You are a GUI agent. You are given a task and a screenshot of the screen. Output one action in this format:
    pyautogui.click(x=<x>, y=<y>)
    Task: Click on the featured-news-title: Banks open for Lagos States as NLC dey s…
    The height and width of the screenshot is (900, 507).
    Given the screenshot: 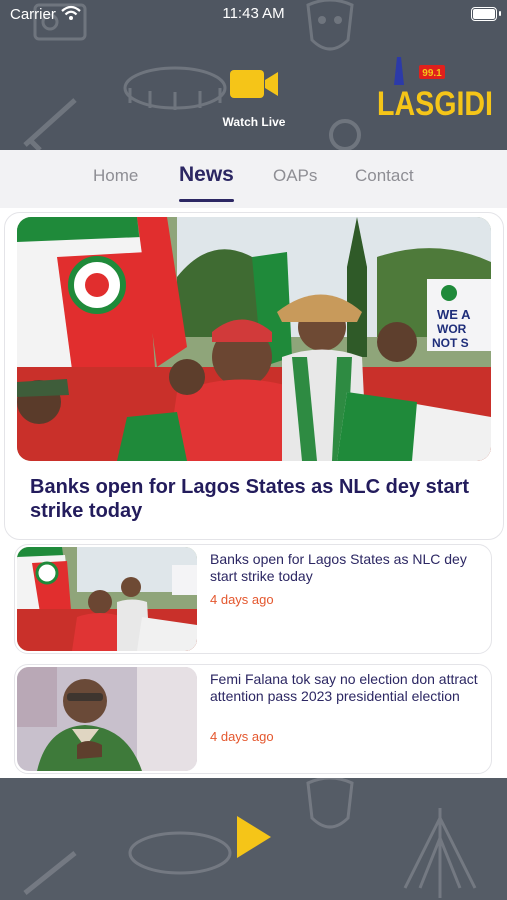 What is the action you would take?
    pyautogui.click(x=250, y=499)
    